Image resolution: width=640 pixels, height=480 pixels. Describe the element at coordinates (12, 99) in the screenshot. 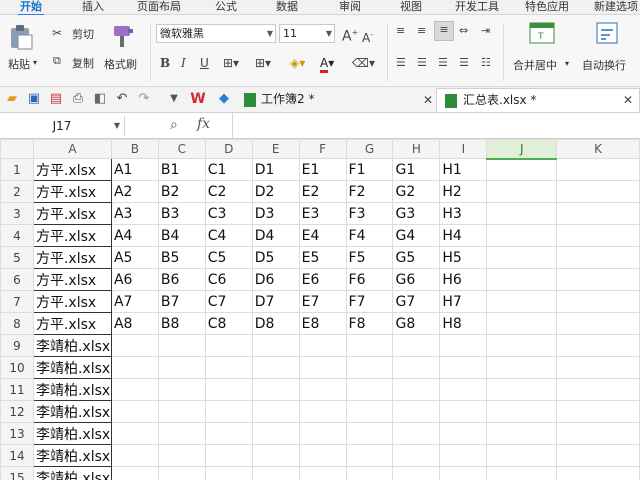

I see `open-folder-icon: ▰` at that location.